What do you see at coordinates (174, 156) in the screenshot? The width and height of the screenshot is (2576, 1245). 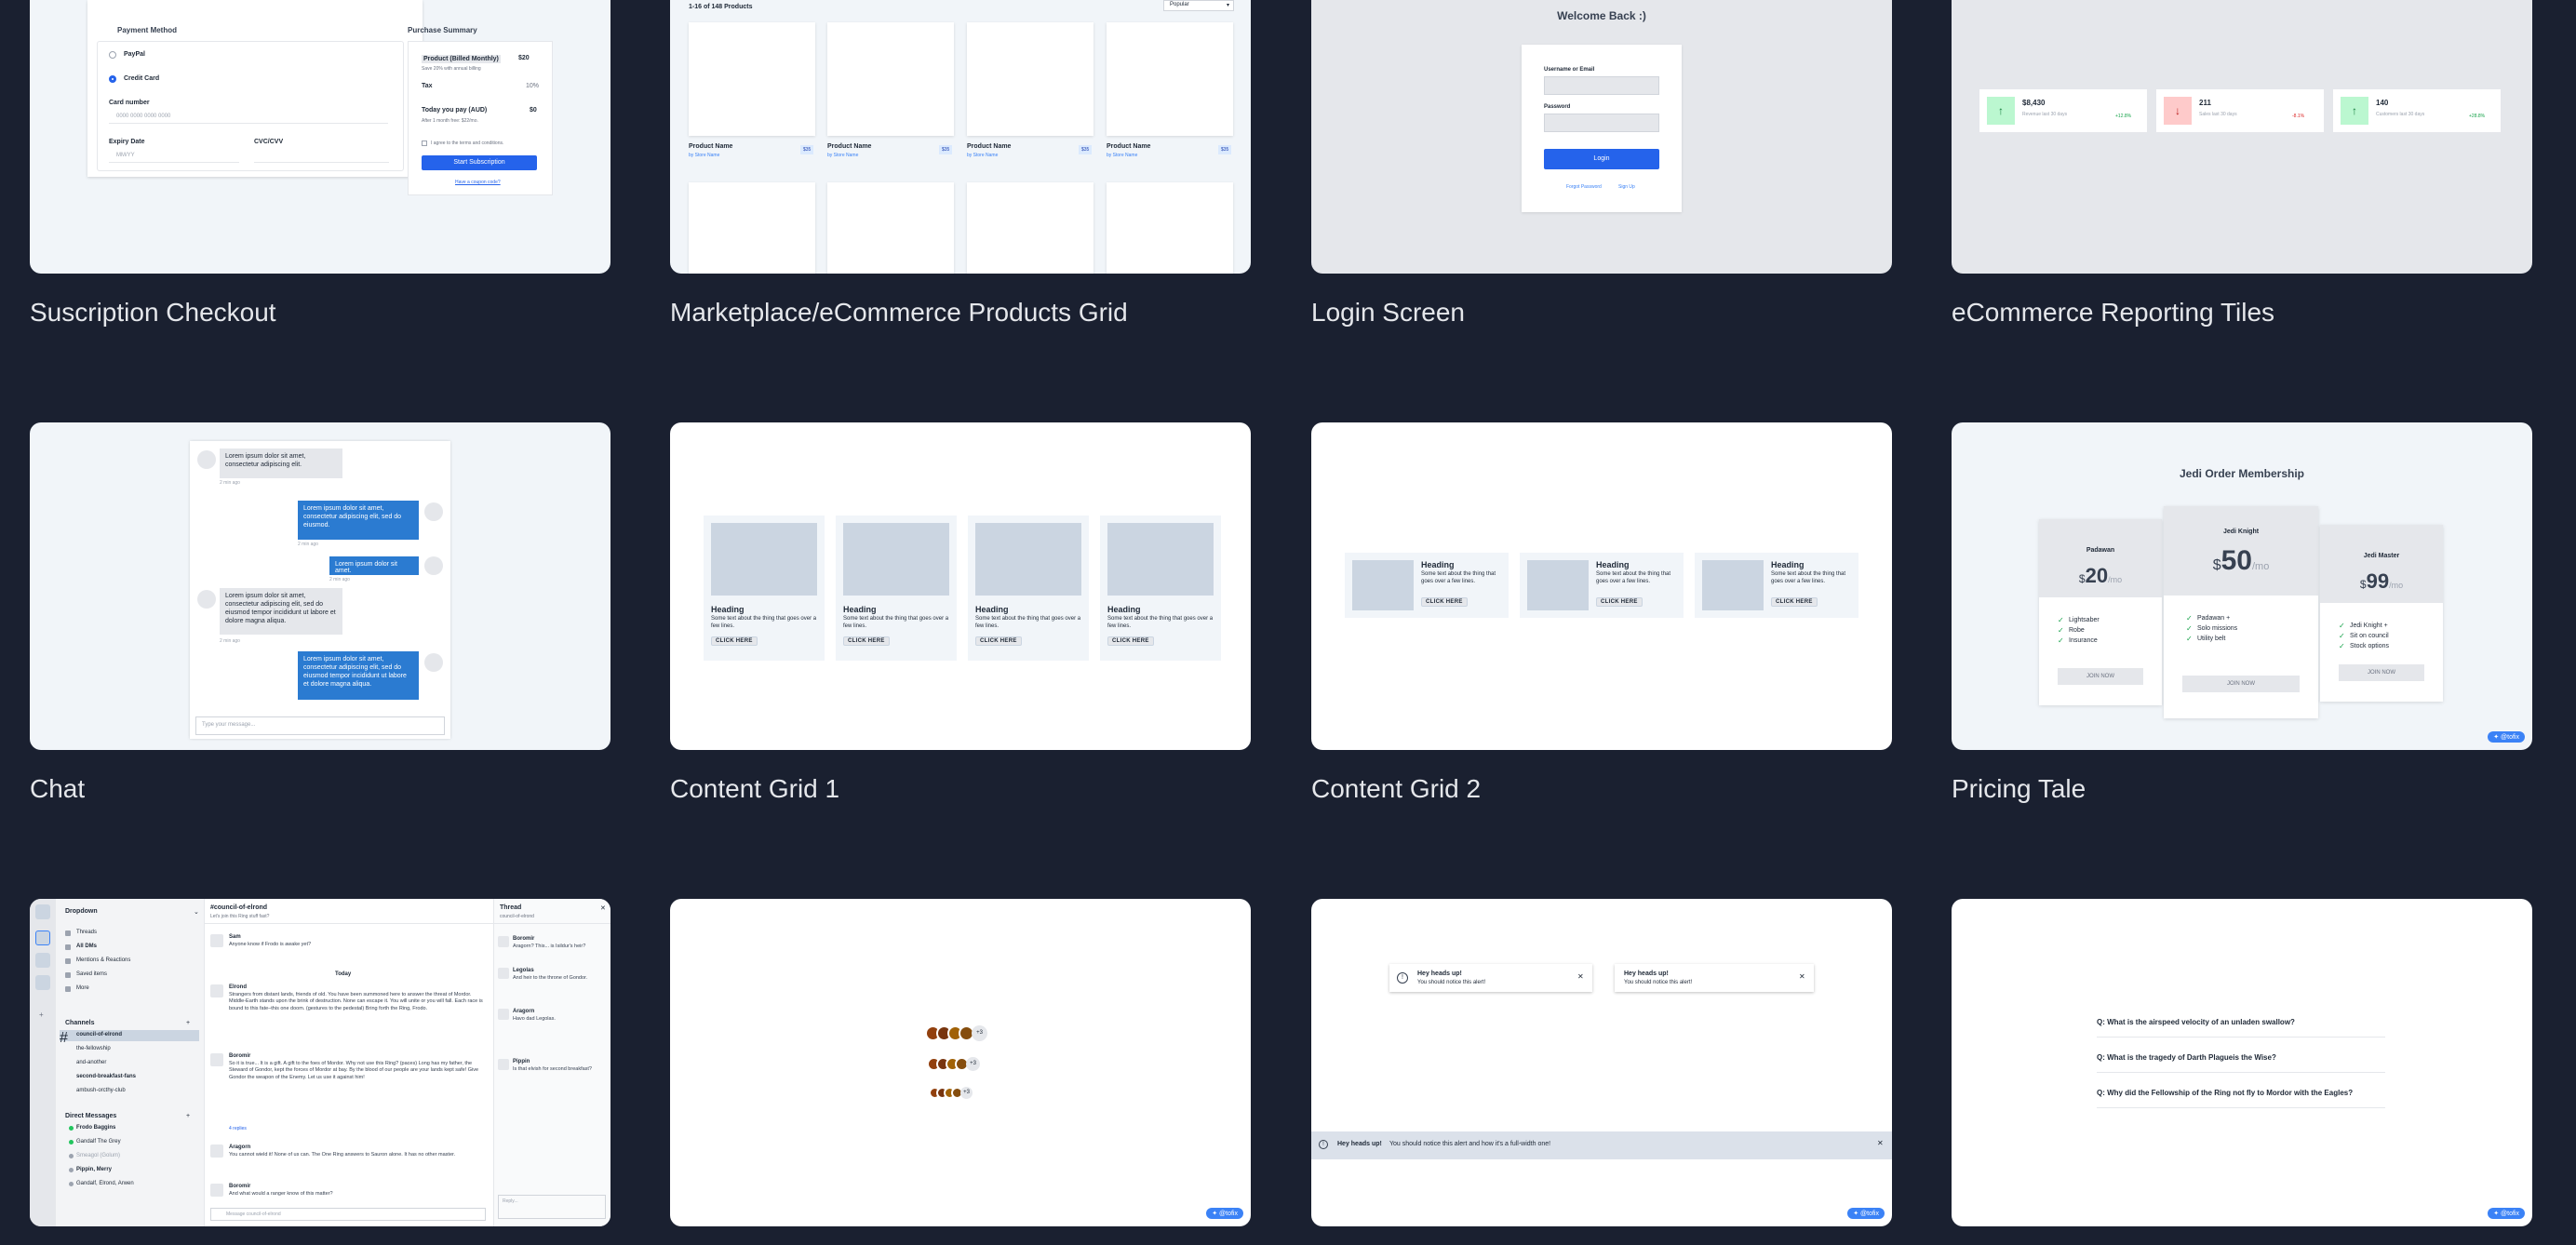 I see `expiry-input: MM/YY` at bounding box center [174, 156].